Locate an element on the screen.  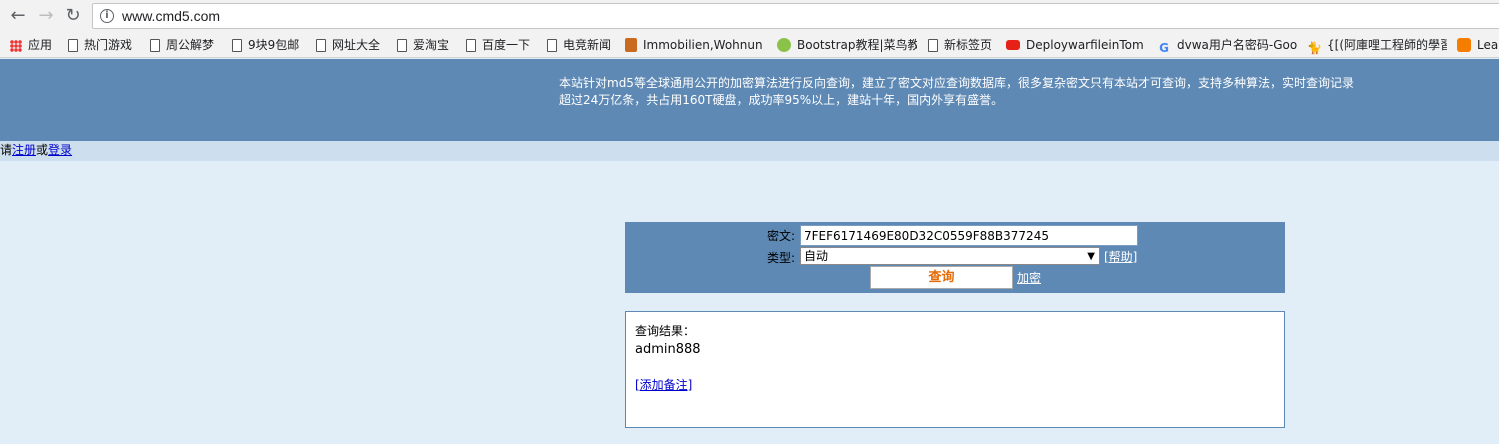
dropdown-arrow-icon: ▼ is located at coordinates (1091, 256).